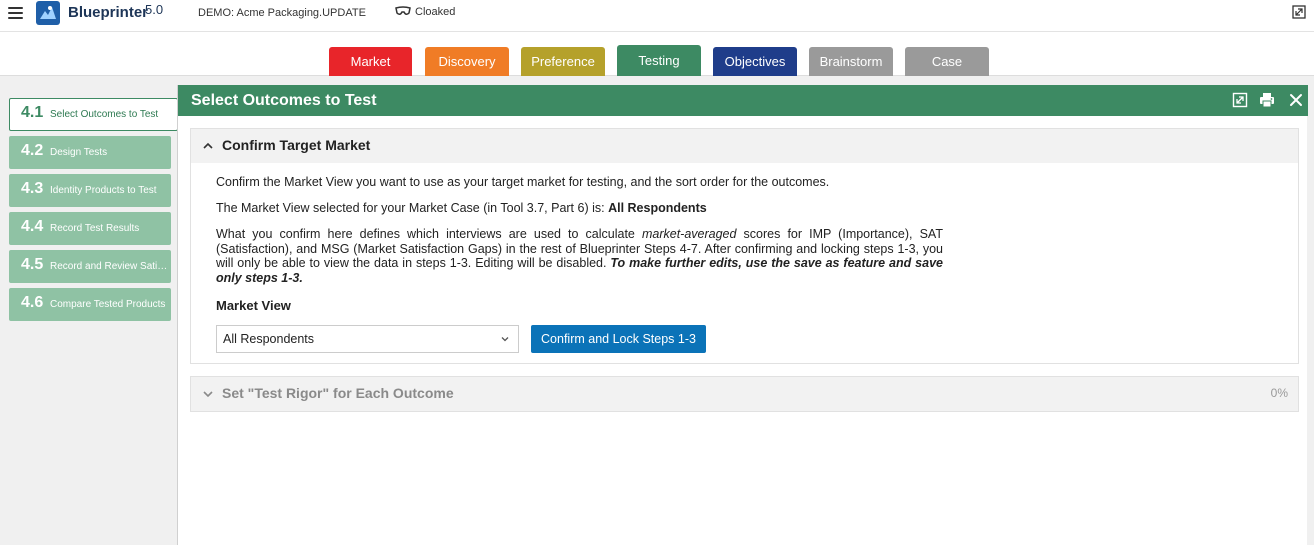  I want to click on blueprinter-logo-icon, so click(48, 13).